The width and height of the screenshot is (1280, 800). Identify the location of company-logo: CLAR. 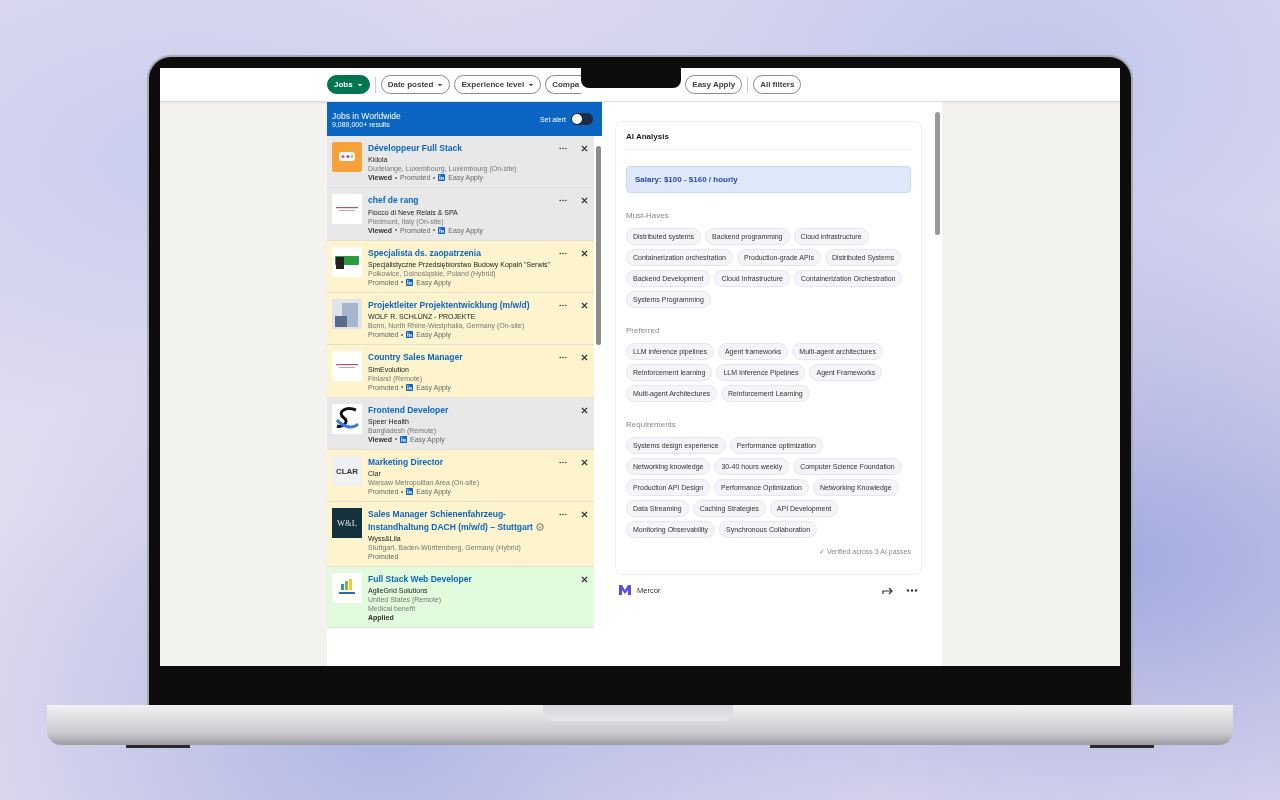
(347, 470).